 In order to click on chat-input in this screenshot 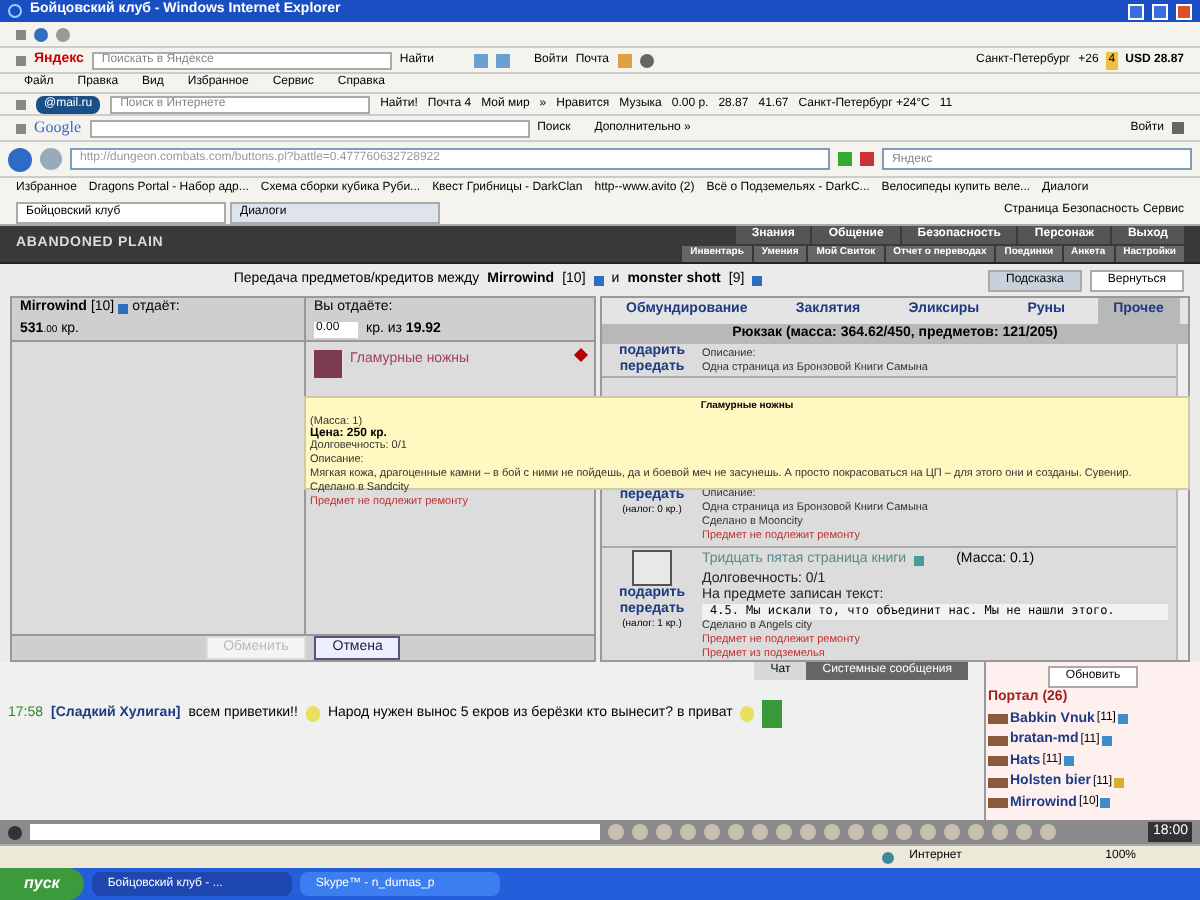, I will do `click(315, 832)`.